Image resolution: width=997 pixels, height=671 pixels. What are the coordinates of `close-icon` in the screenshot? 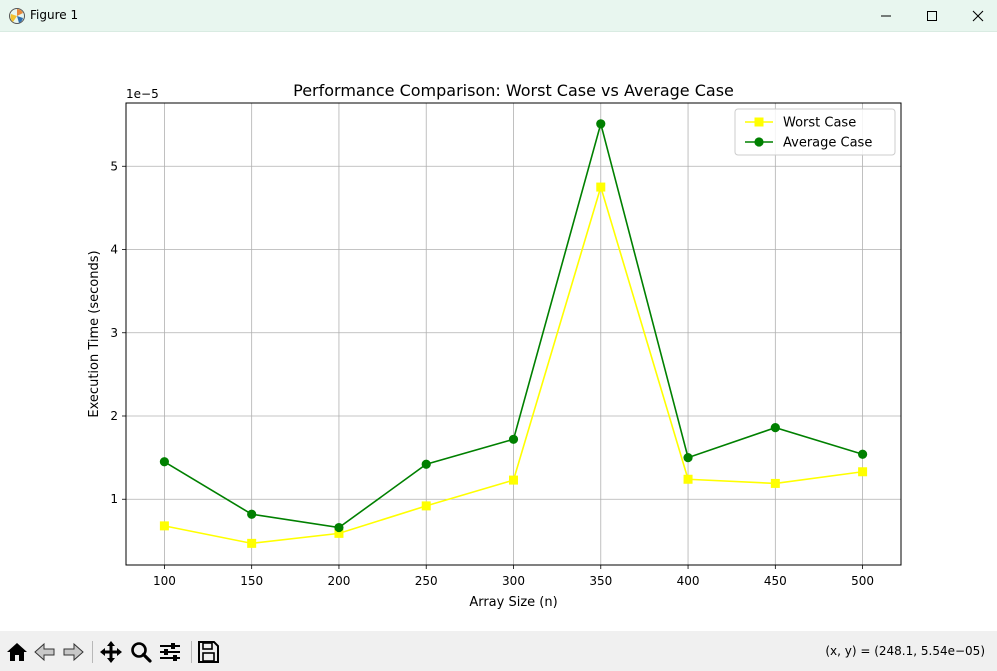 It's located at (978, 16).